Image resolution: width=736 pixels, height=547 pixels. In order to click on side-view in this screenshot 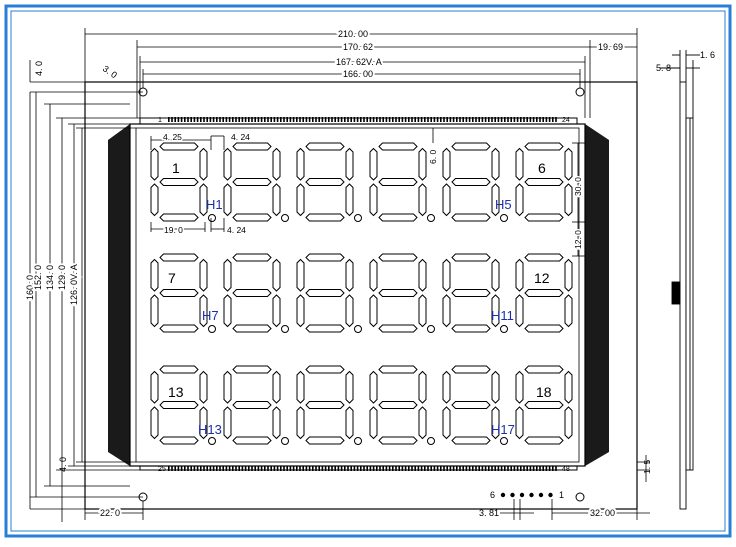, I will do `click(680, 280)`.